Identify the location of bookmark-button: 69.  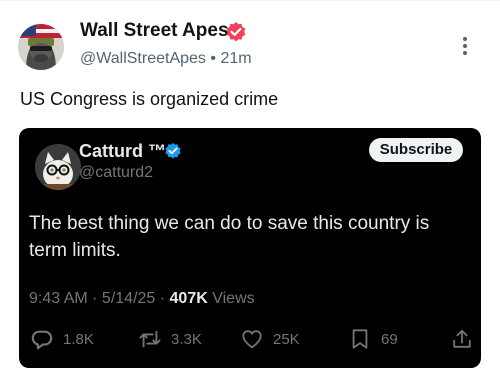
(373, 339).